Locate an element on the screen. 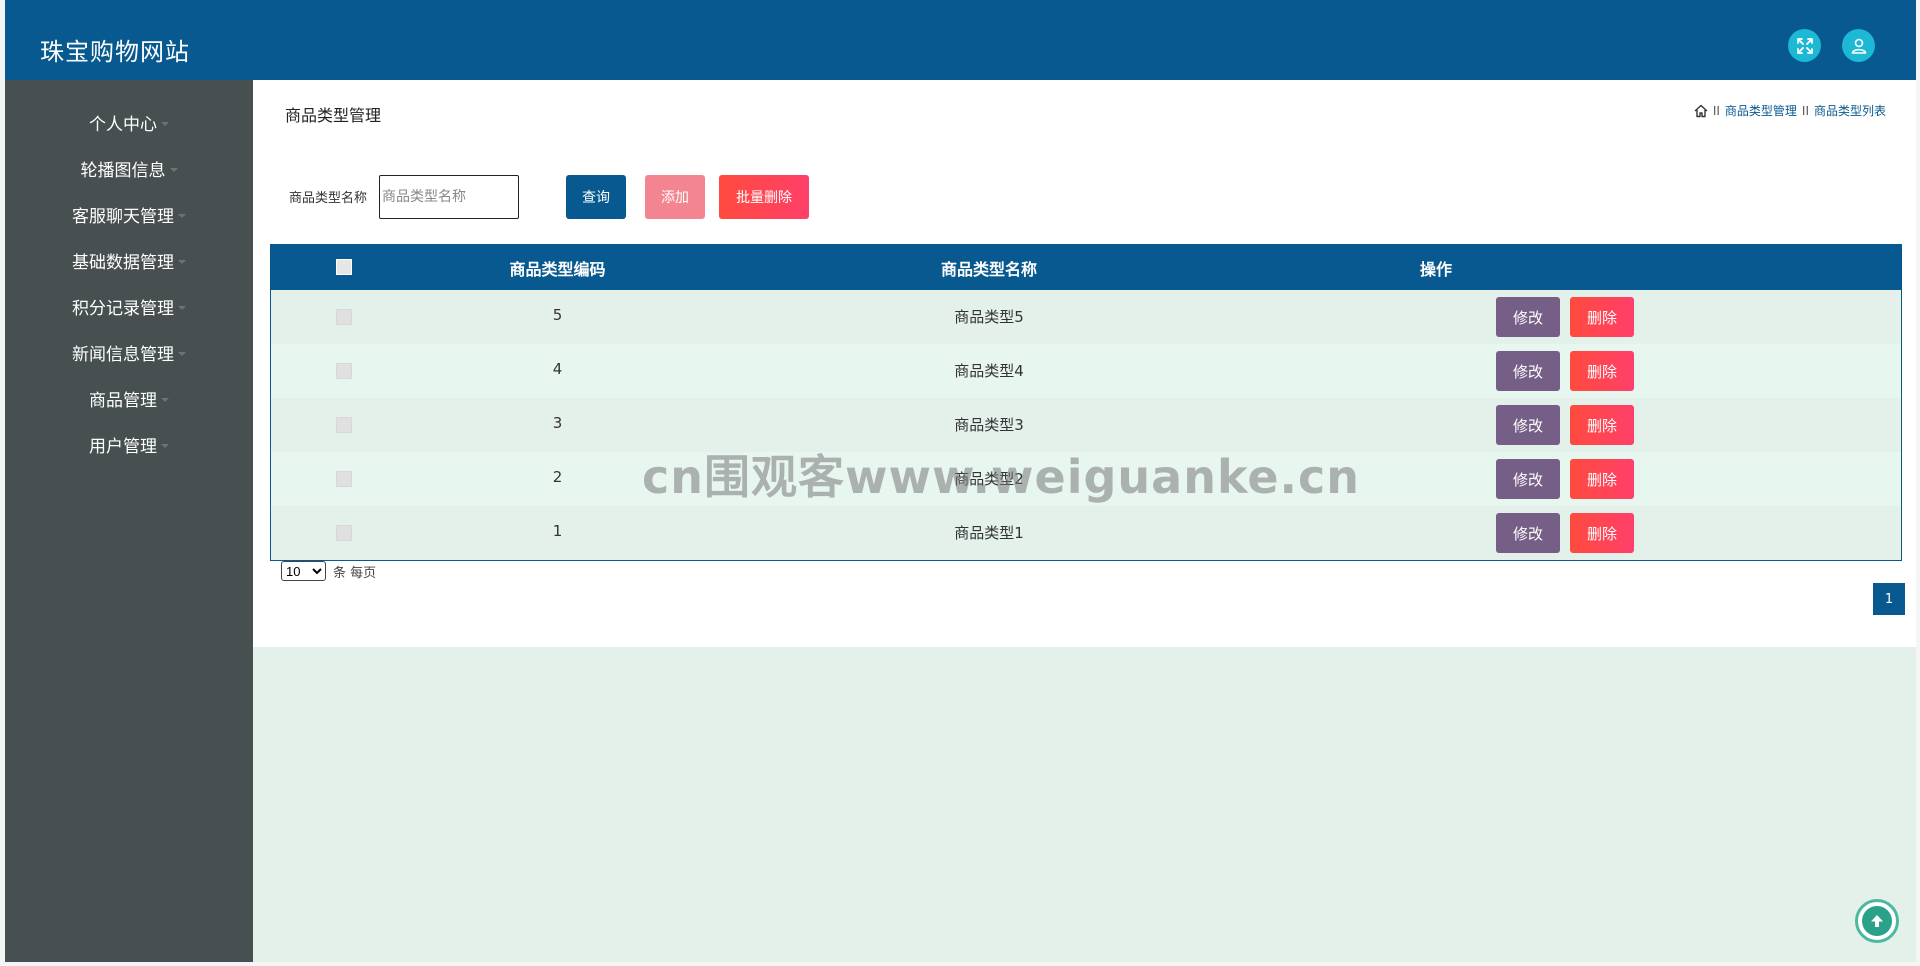 This screenshot has width=1920, height=966. page-number-button: 1 is located at coordinates (1889, 599).